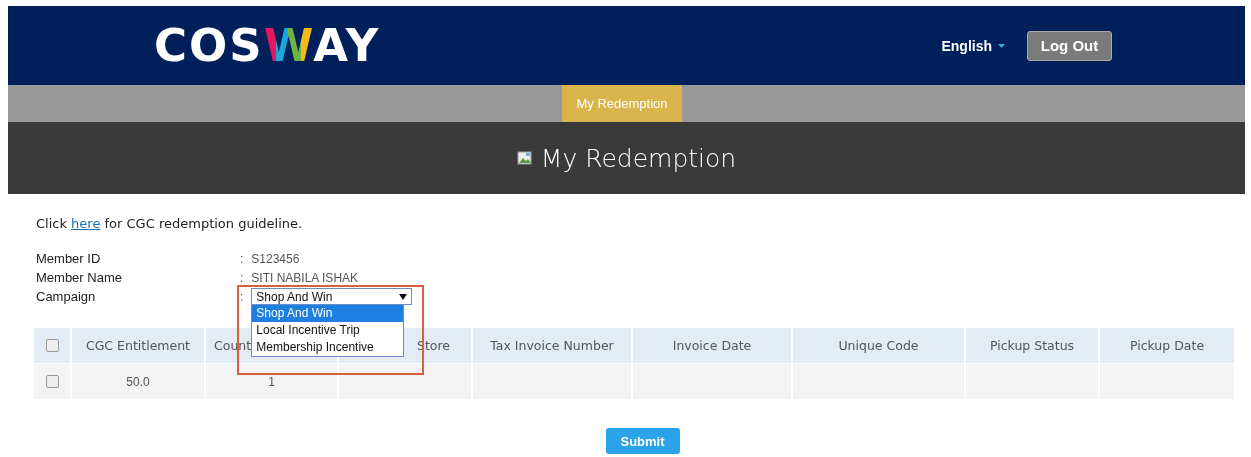 The height and width of the screenshot is (457, 1251). What do you see at coordinates (267, 45) in the screenshot?
I see `cosway-logo: COSWAY` at bounding box center [267, 45].